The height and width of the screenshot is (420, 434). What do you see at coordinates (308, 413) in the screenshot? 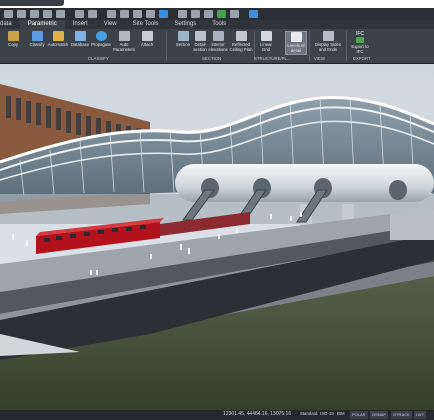
I see `text-style: Standard` at bounding box center [308, 413].